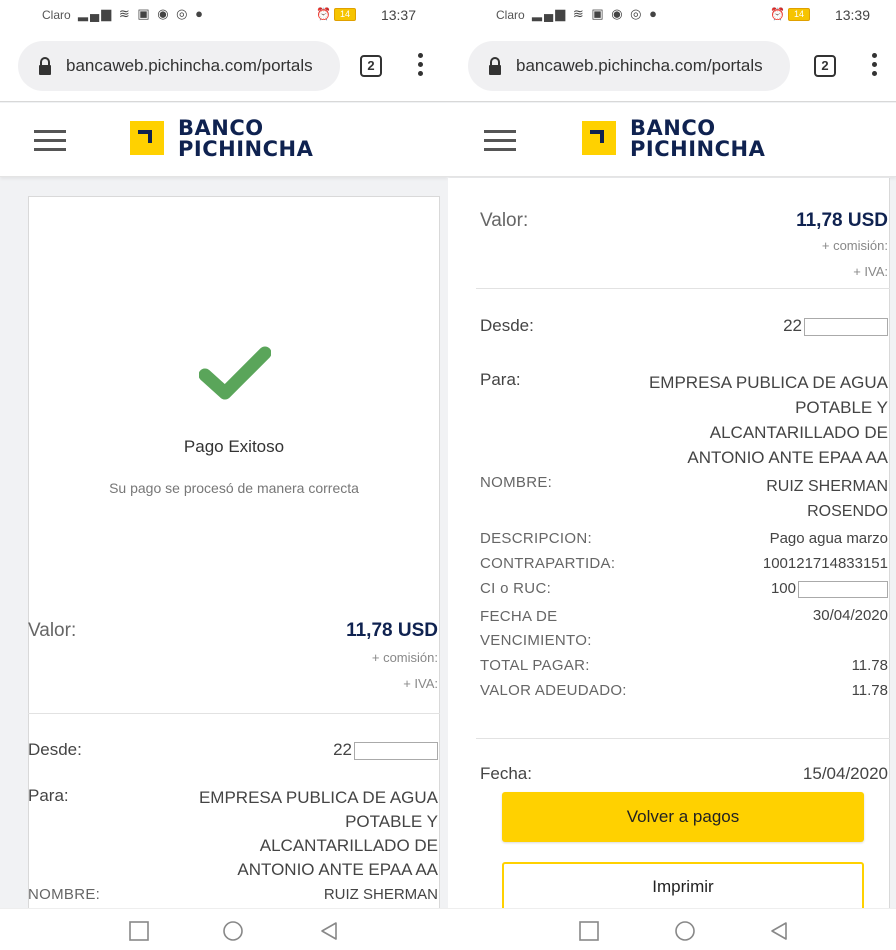 This screenshot has width=896, height=950. Describe the element at coordinates (536, 538) in the screenshot. I see `descripcion-label: DESCRIPCION:` at that location.